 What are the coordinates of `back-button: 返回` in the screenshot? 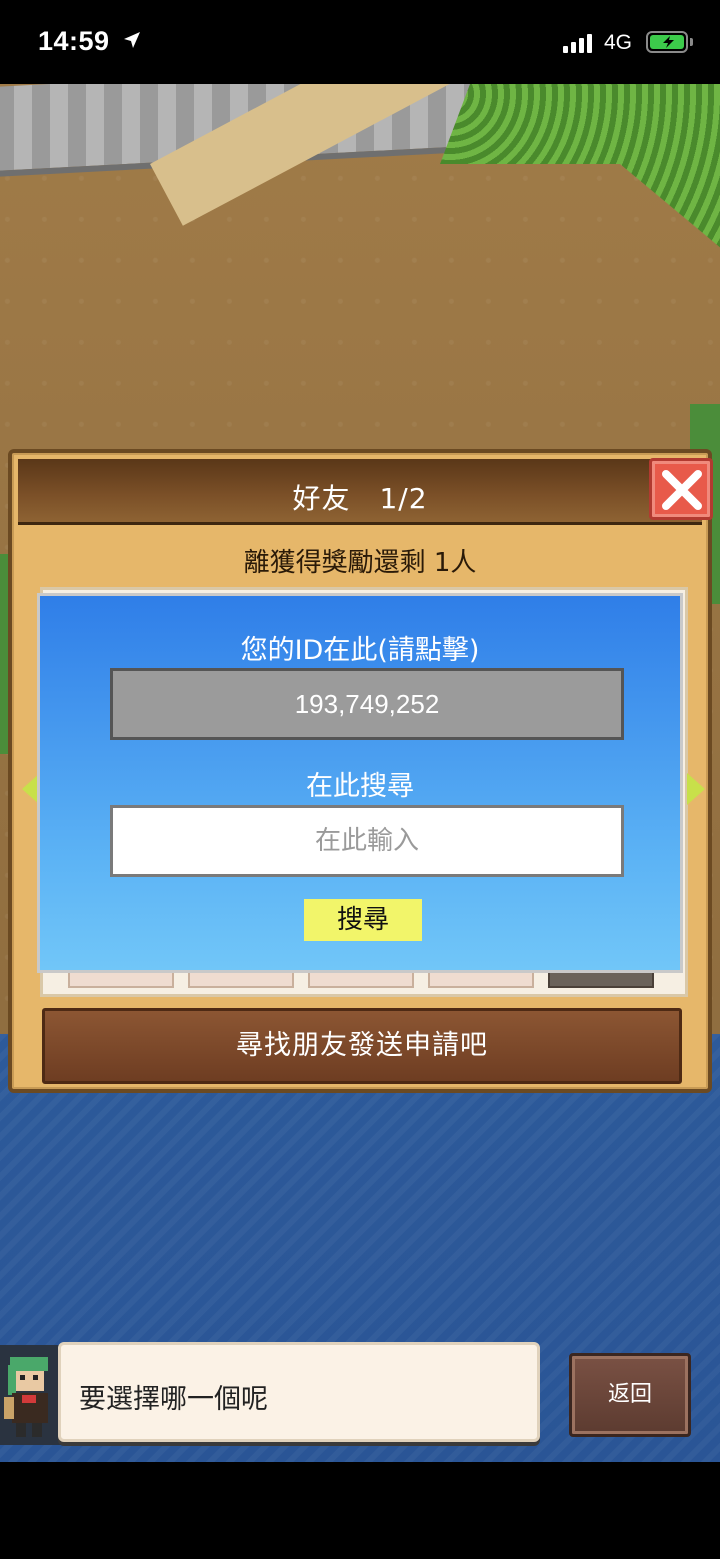 It's located at (630, 1395).